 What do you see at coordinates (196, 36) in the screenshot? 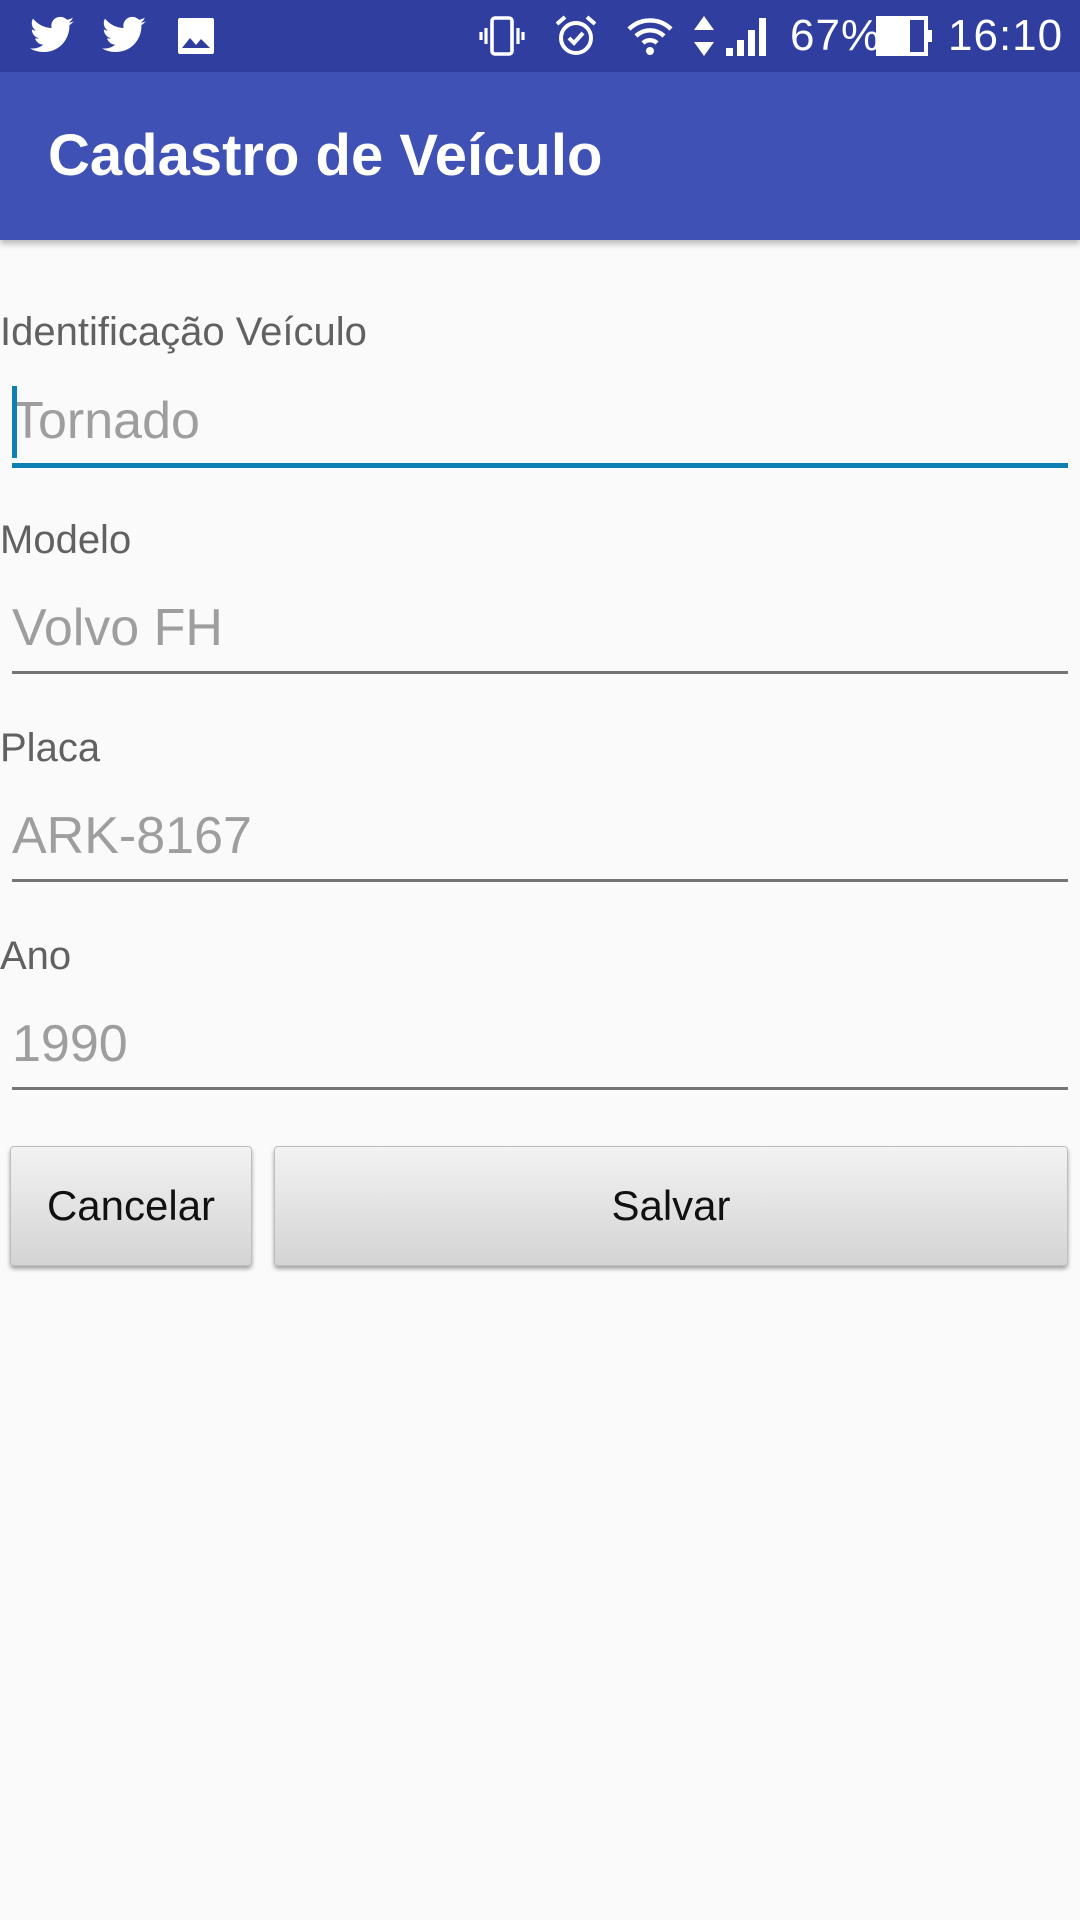
I see `image-icon` at bounding box center [196, 36].